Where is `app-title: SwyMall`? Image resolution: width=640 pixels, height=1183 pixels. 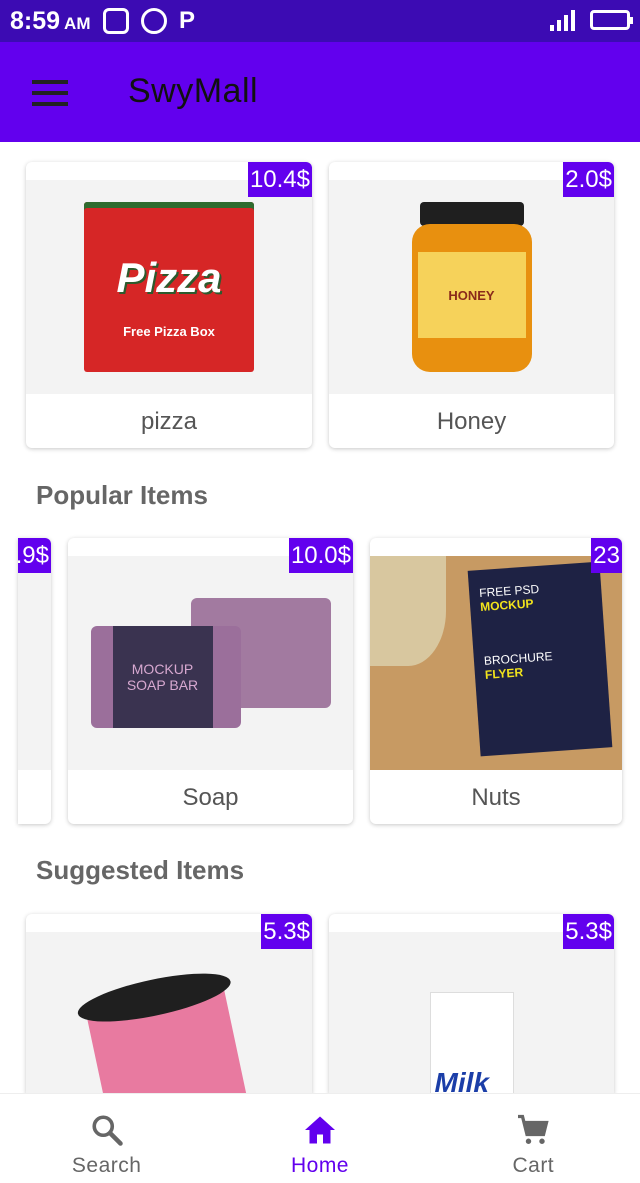 app-title: SwyMall is located at coordinates (193, 91).